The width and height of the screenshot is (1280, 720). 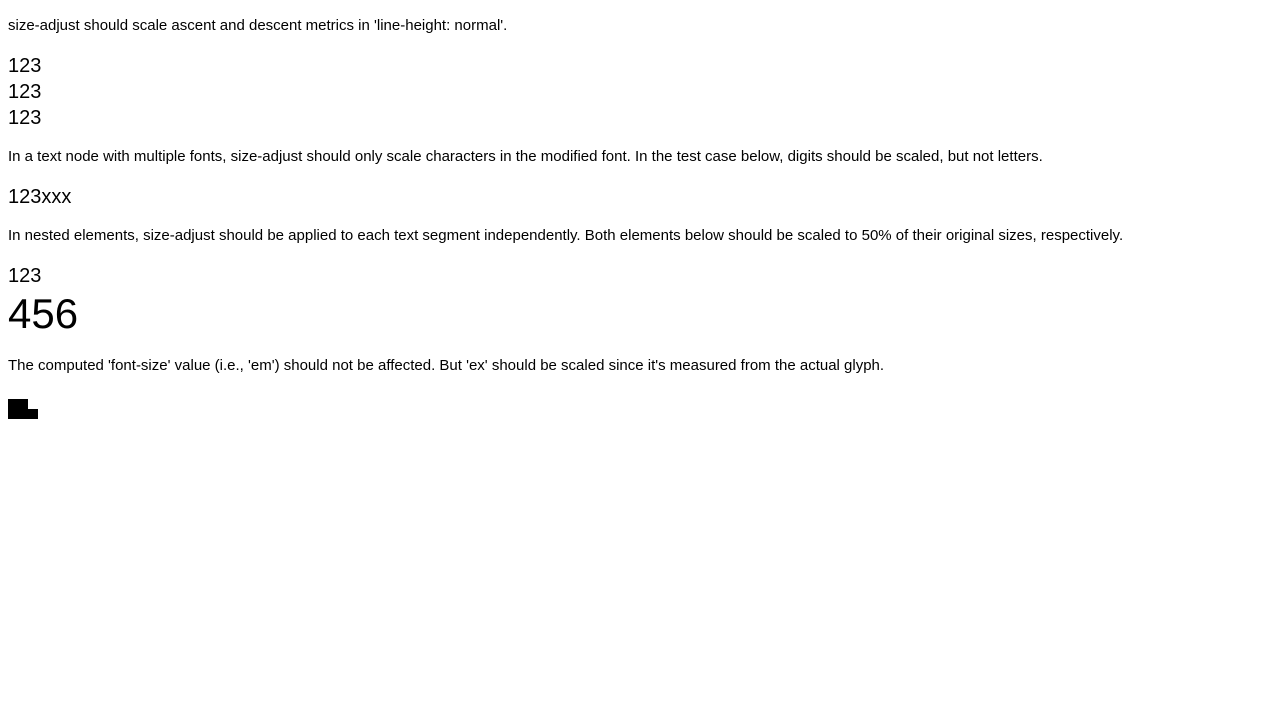 I want to click on nested-inner-sample: 456, so click(x=43, y=313).